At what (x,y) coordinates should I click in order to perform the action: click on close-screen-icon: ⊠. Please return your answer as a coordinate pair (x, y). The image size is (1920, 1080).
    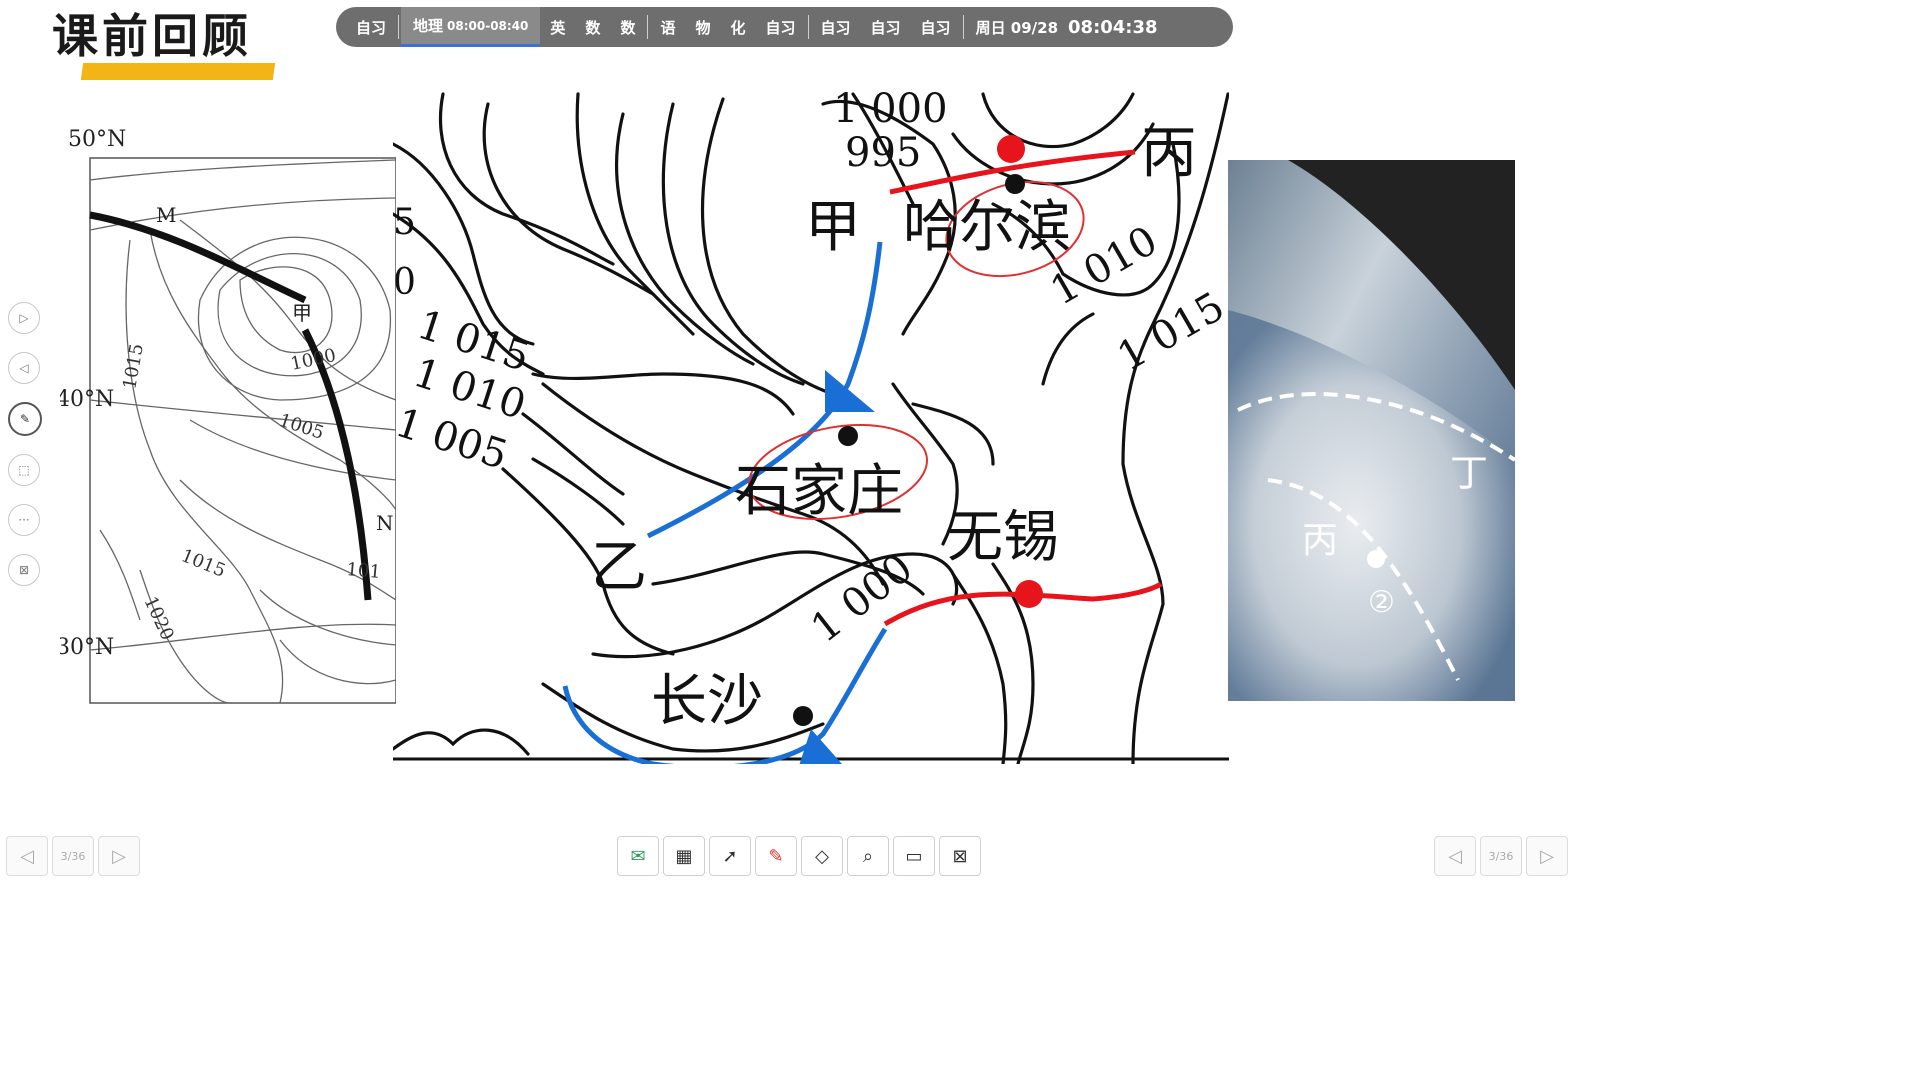
    Looking at the image, I should click on (24, 570).